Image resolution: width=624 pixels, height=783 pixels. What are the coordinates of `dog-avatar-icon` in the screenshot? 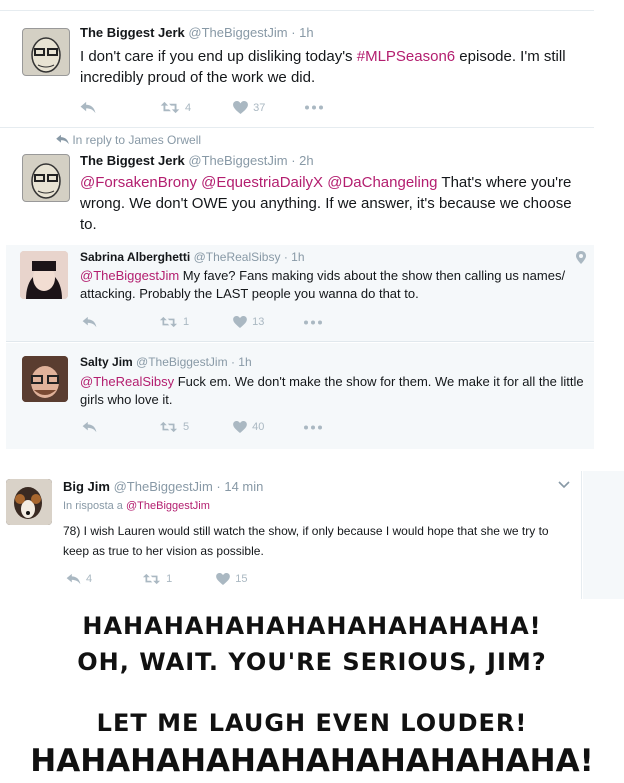 It's located at (29, 502).